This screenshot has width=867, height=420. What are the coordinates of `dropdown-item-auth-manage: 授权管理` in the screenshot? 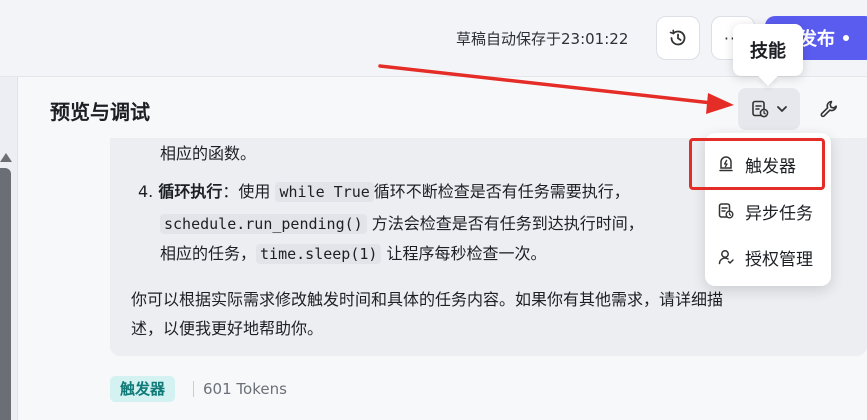 It's located at (768, 257).